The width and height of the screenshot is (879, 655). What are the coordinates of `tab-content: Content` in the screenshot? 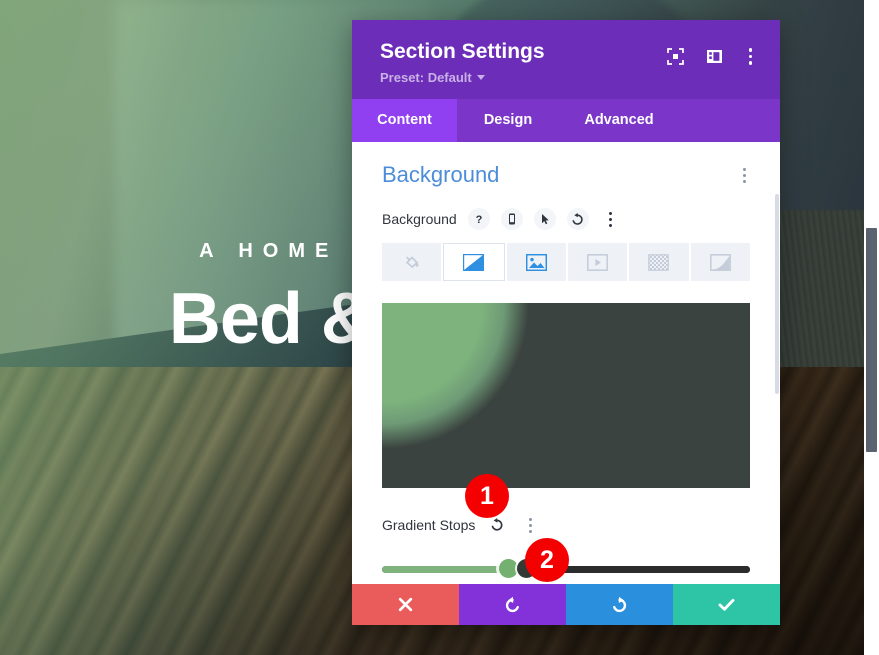 It's located at (404, 121).